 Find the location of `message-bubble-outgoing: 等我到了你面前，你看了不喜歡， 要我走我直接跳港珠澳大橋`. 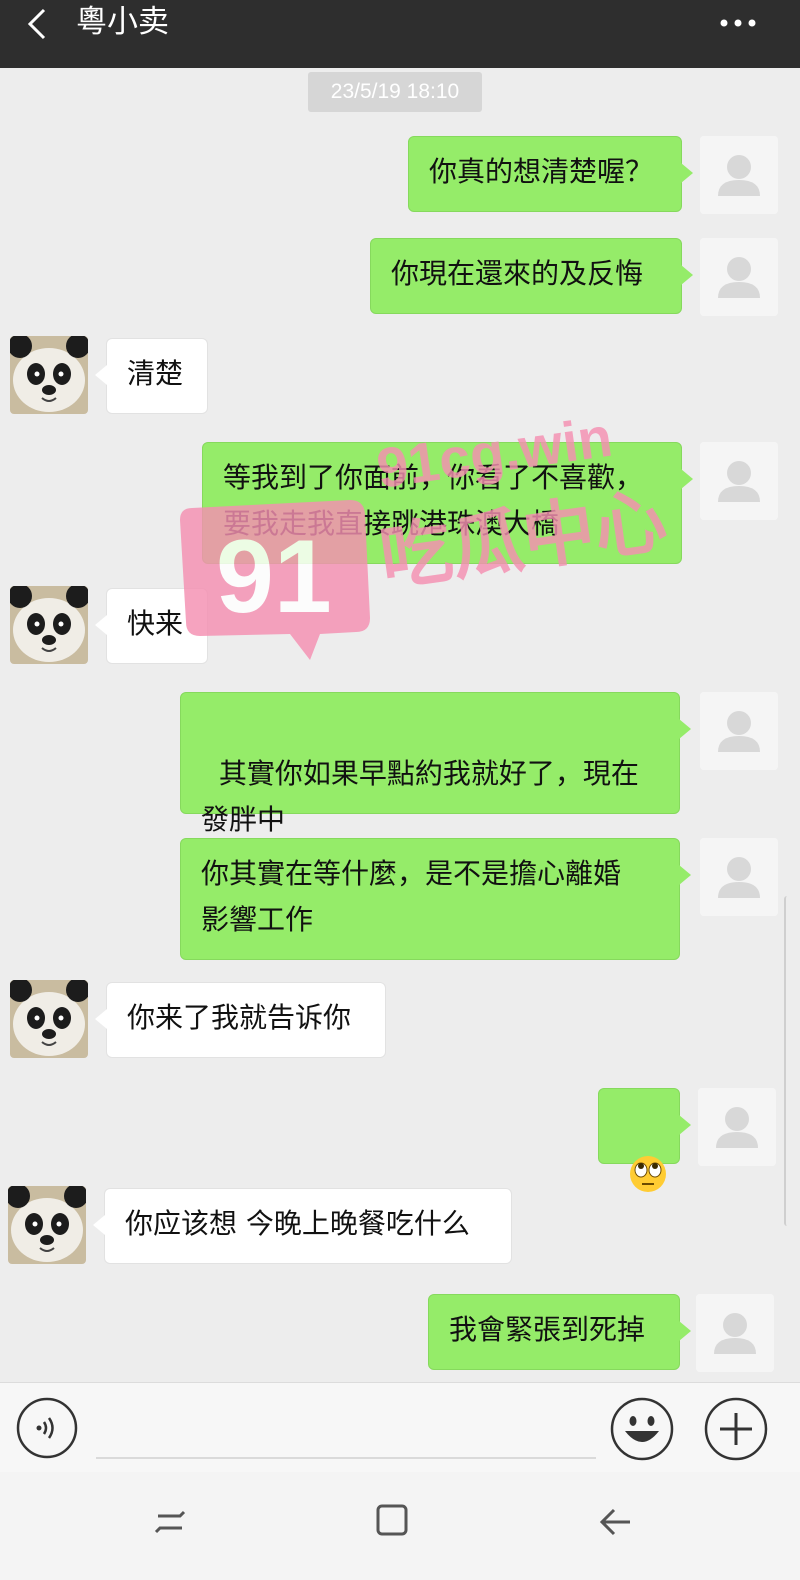

message-bubble-outgoing: 等我到了你面前，你看了不喜歡， 要我走我直接跳港珠澳大橋 is located at coordinates (447, 503).